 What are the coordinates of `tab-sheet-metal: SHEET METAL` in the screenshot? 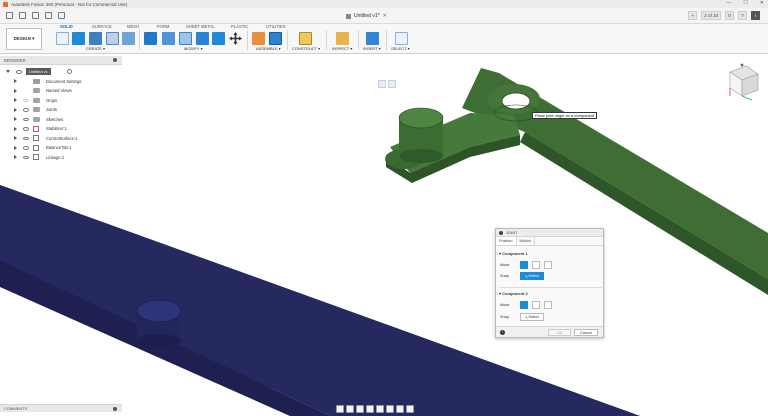 It's located at (200, 26).